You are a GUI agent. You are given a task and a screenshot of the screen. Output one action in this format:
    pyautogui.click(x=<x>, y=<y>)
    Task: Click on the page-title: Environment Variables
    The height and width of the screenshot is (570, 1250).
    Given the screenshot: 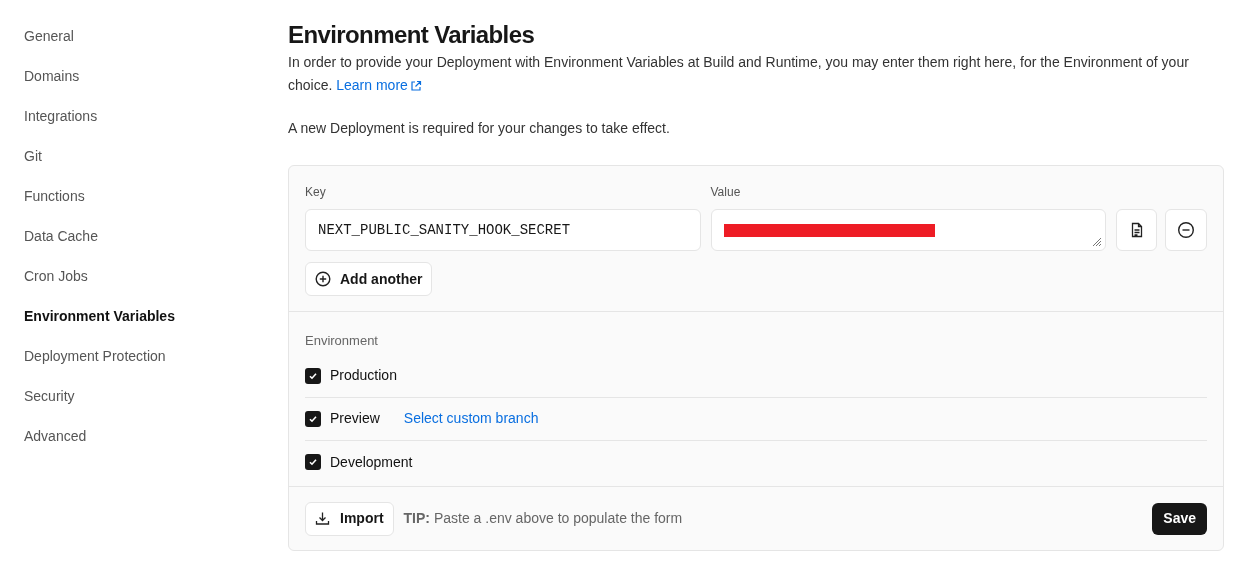 What is the action you would take?
    pyautogui.click(x=412, y=35)
    